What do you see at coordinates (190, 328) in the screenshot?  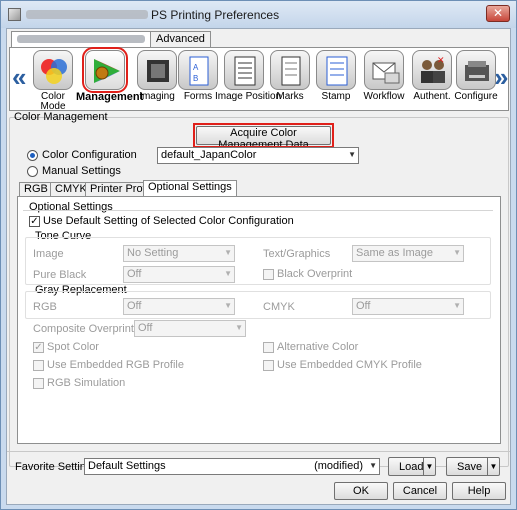 I see `composite-overprint-select: Off` at bounding box center [190, 328].